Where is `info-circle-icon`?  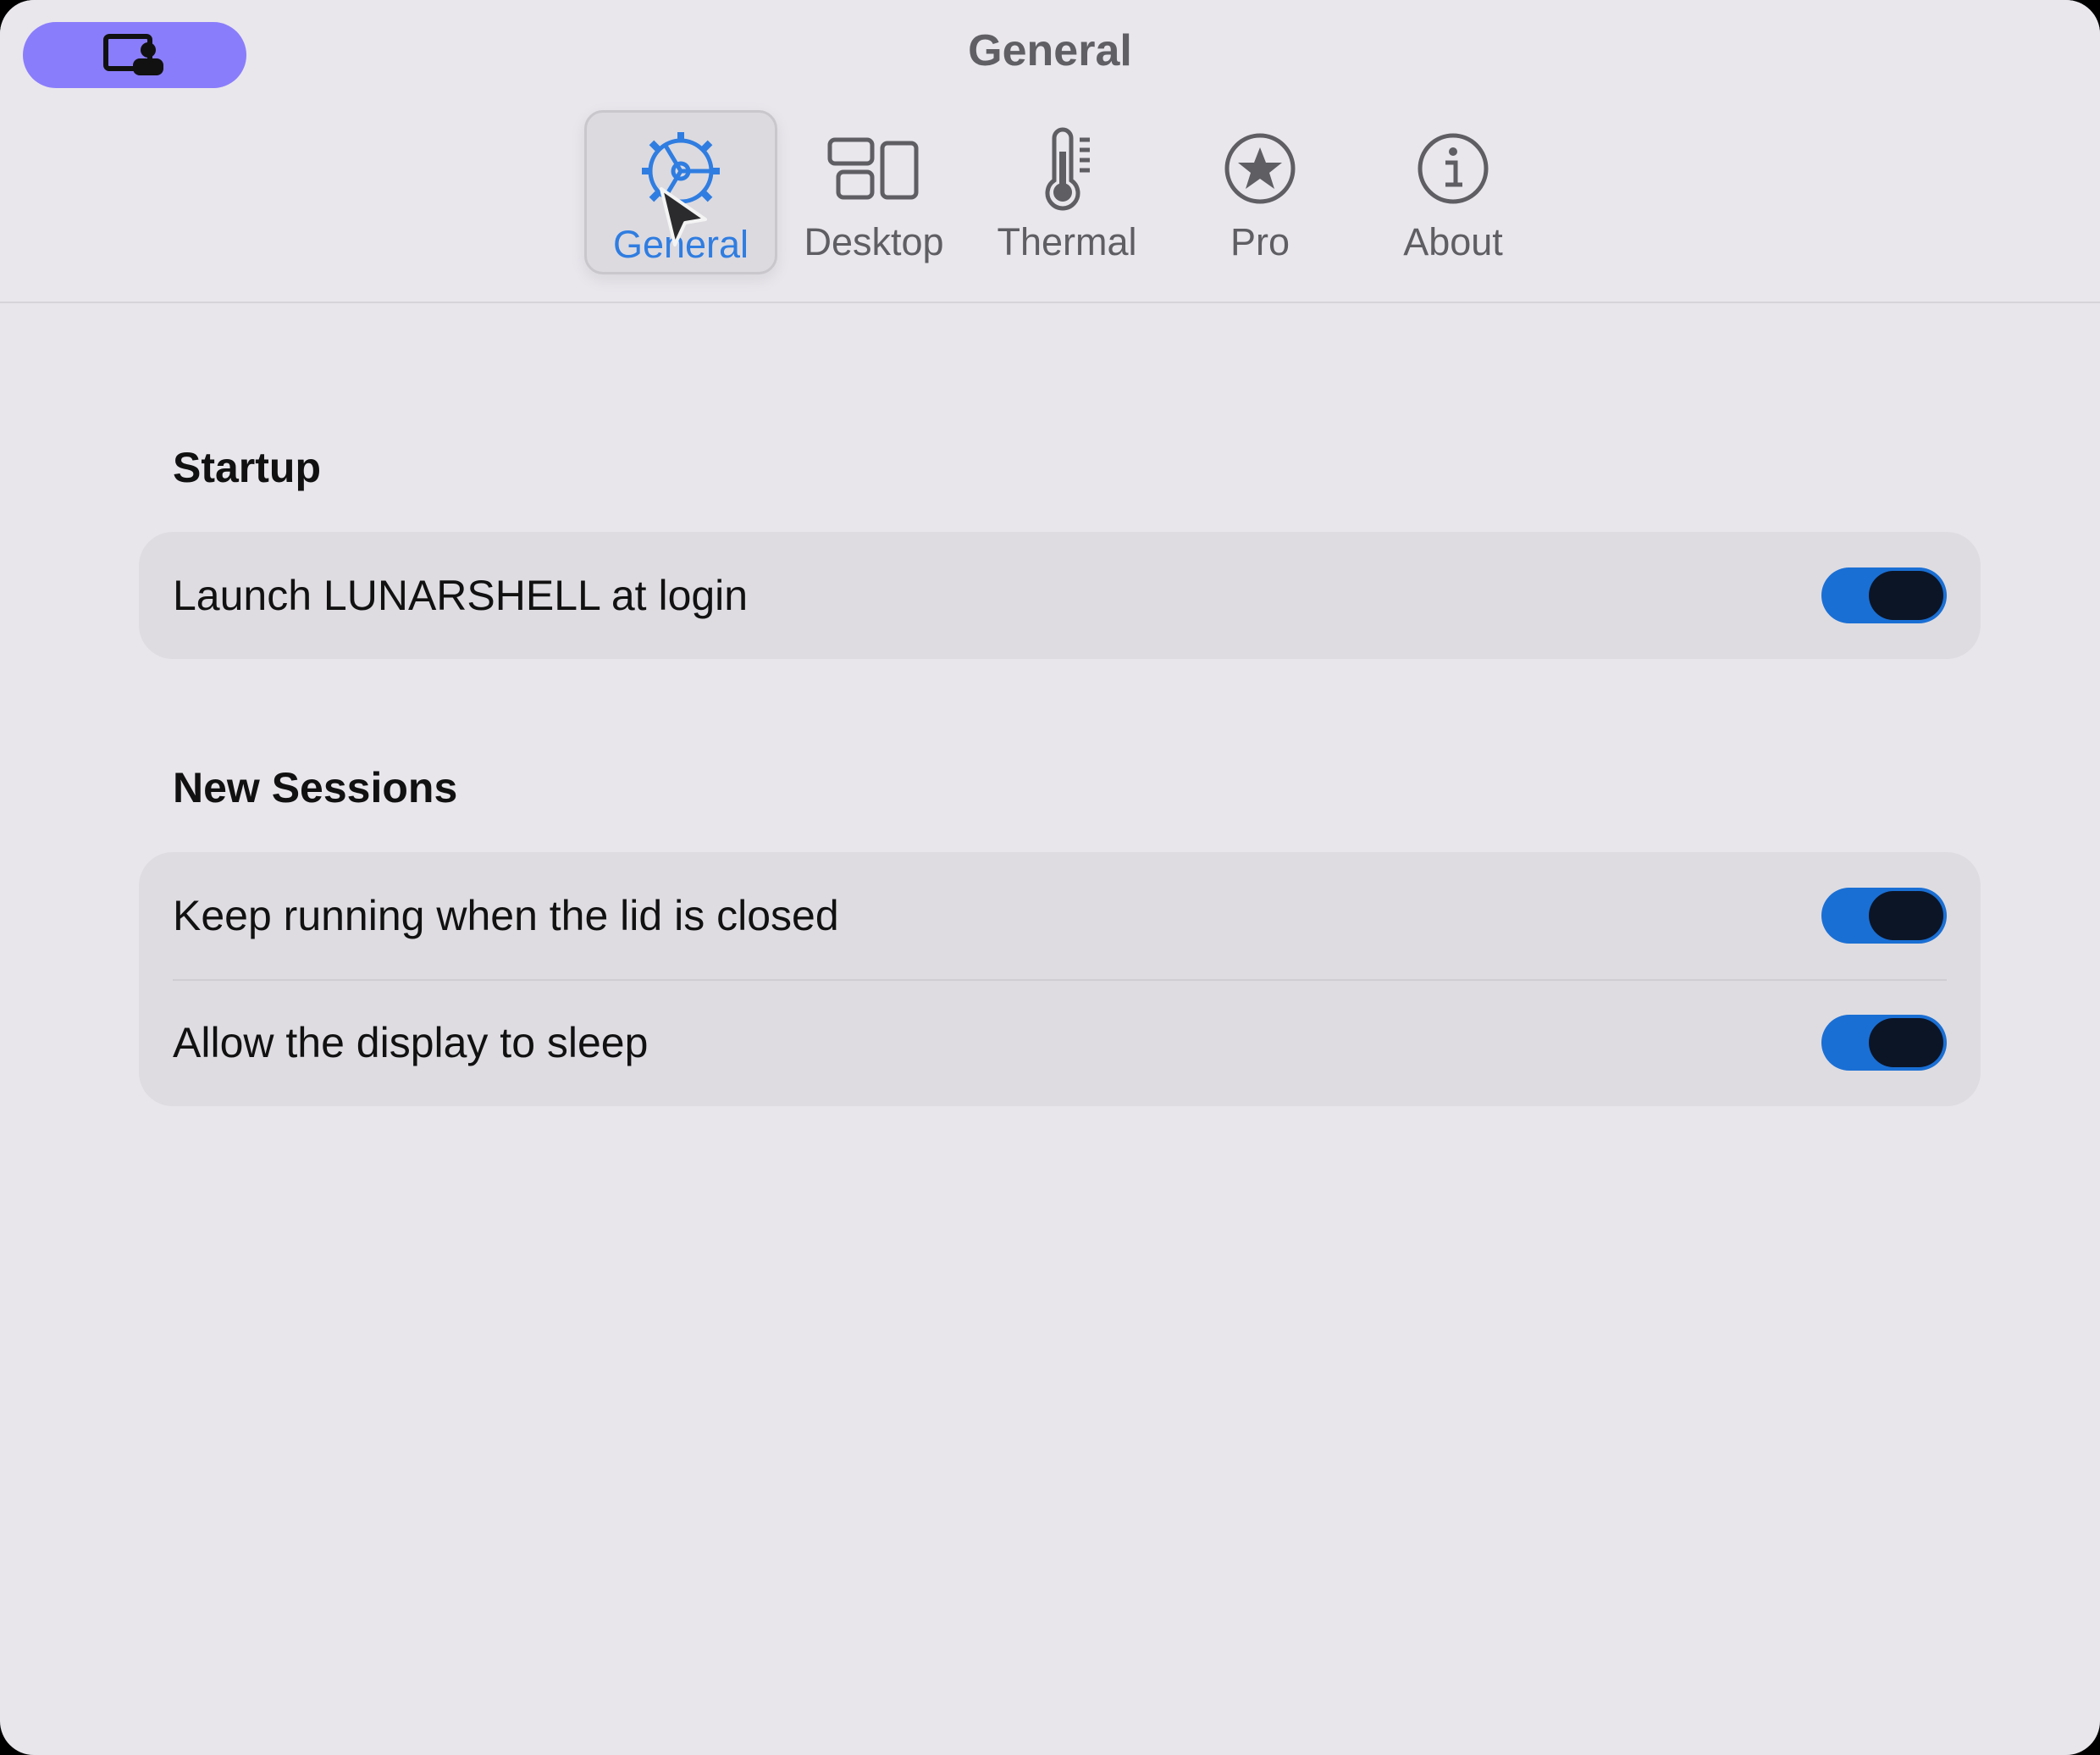 info-circle-icon is located at coordinates (1453, 169).